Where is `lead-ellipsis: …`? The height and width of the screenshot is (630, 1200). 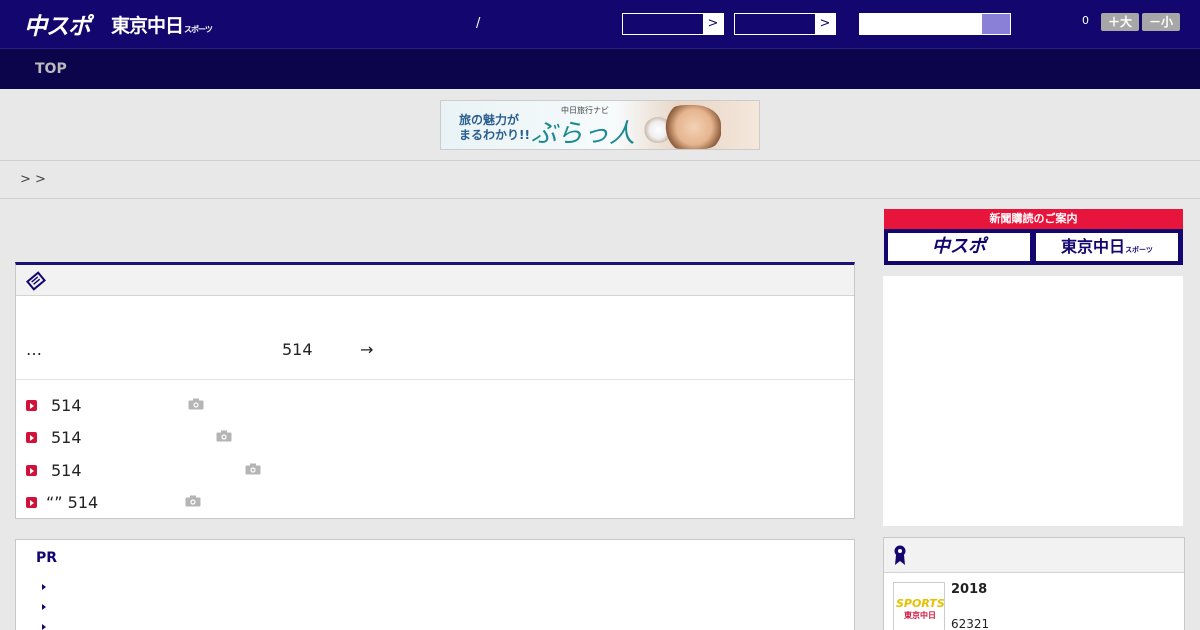
lead-ellipsis: … is located at coordinates (34, 349).